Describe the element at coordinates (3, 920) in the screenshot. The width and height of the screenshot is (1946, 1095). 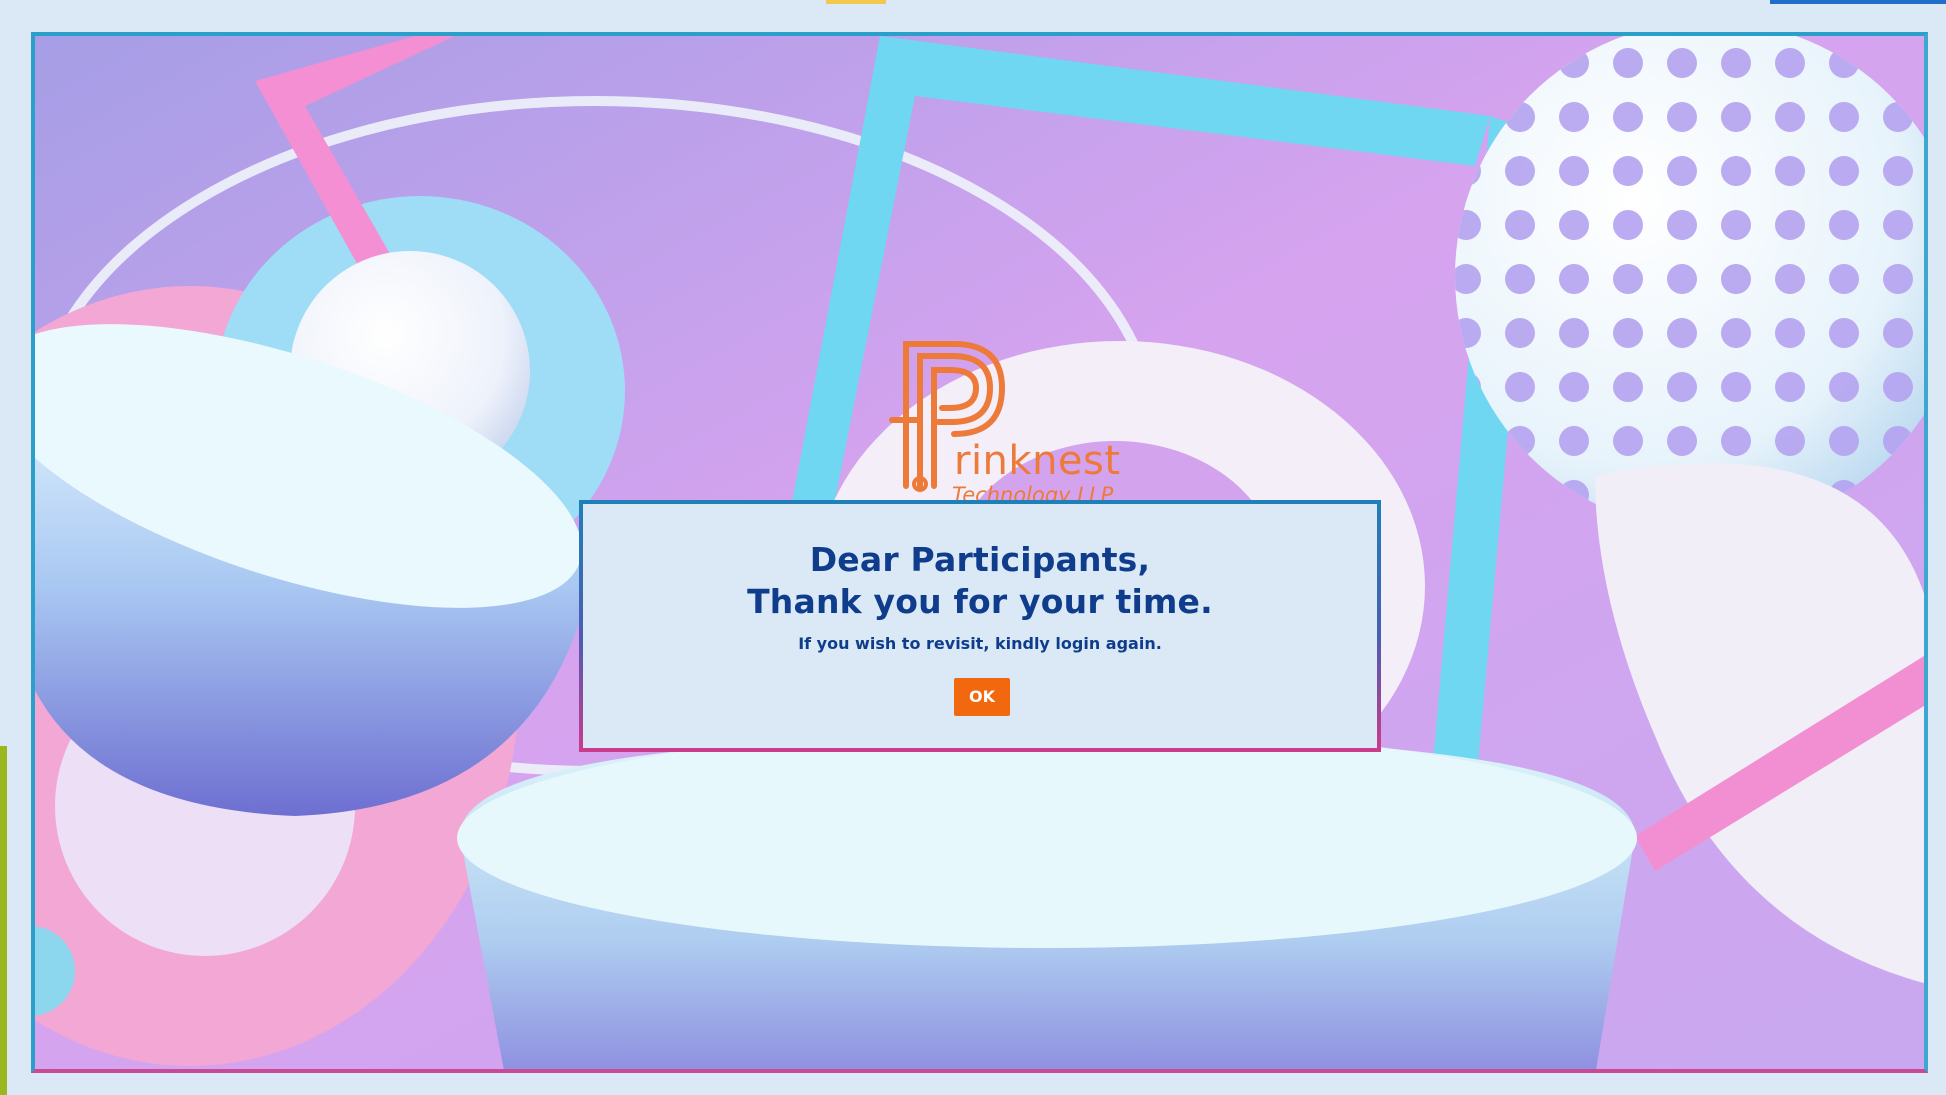
I see `left-accent-bar` at that location.